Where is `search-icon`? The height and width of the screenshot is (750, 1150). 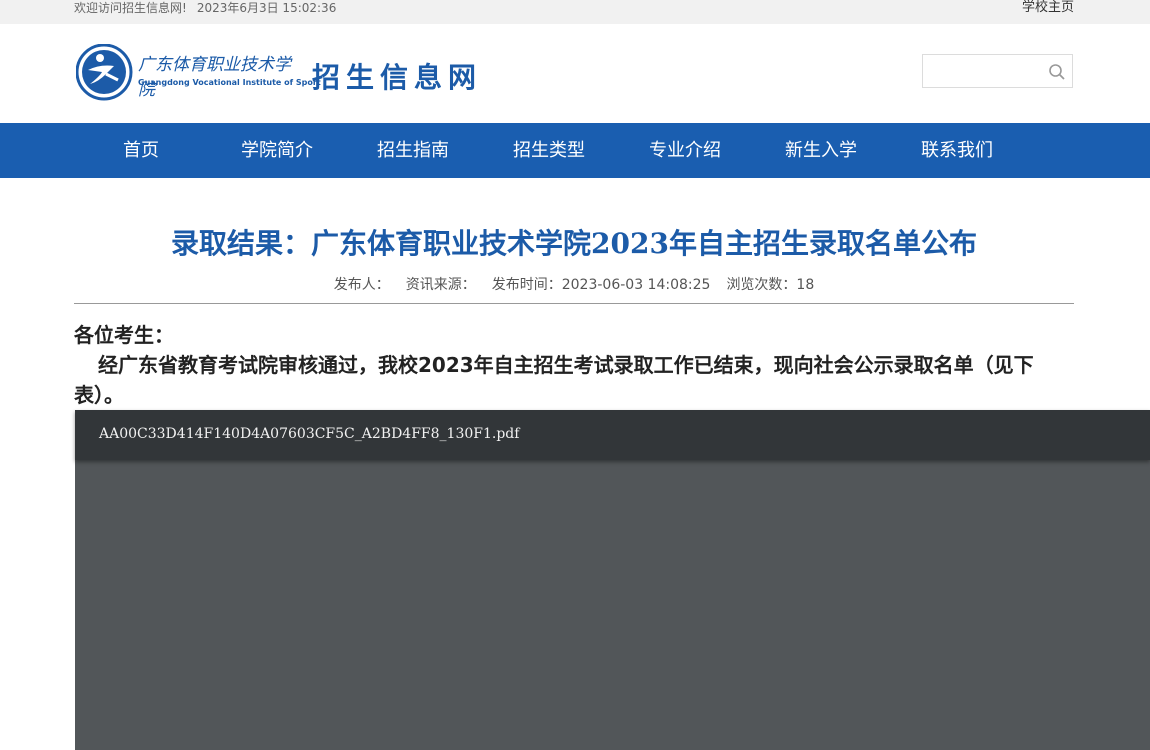 search-icon is located at coordinates (1057, 72).